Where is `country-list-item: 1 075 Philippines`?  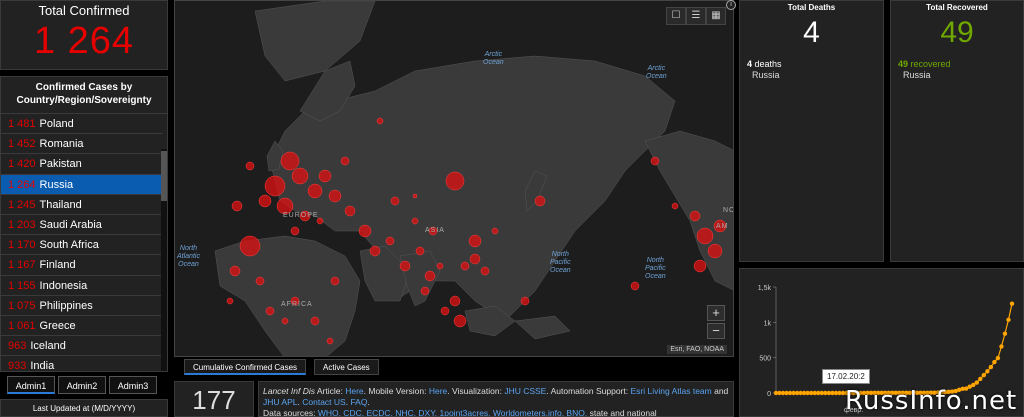 country-list-item: 1 075 Philippines is located at coordinates (82, 306).